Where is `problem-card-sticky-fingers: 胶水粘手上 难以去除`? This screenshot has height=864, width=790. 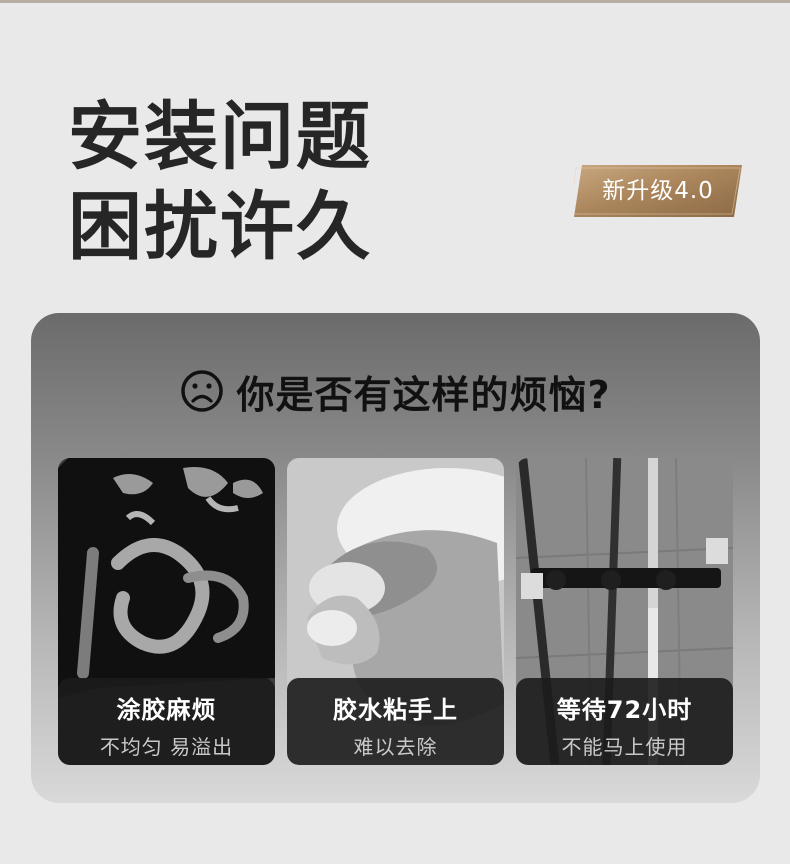
problem-card-sticky-fingers: 胶水粘手上 难以去除 is located at coordinates (395, 611).